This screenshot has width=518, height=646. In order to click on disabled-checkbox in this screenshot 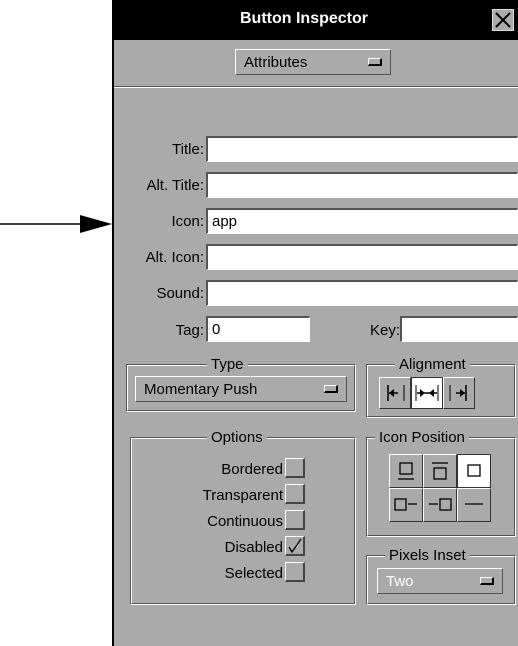, I will do `click(295, 546)`.